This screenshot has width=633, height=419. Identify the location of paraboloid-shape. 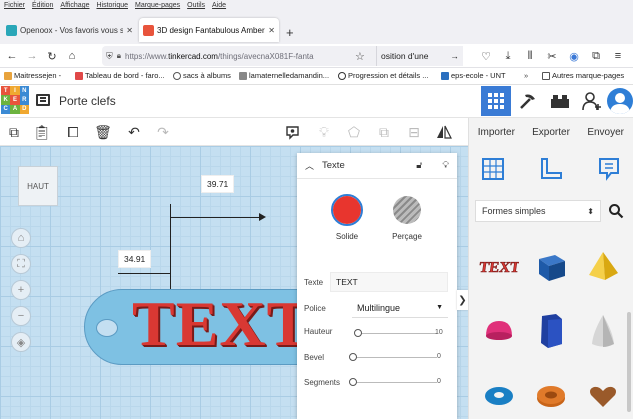
(603, 331).